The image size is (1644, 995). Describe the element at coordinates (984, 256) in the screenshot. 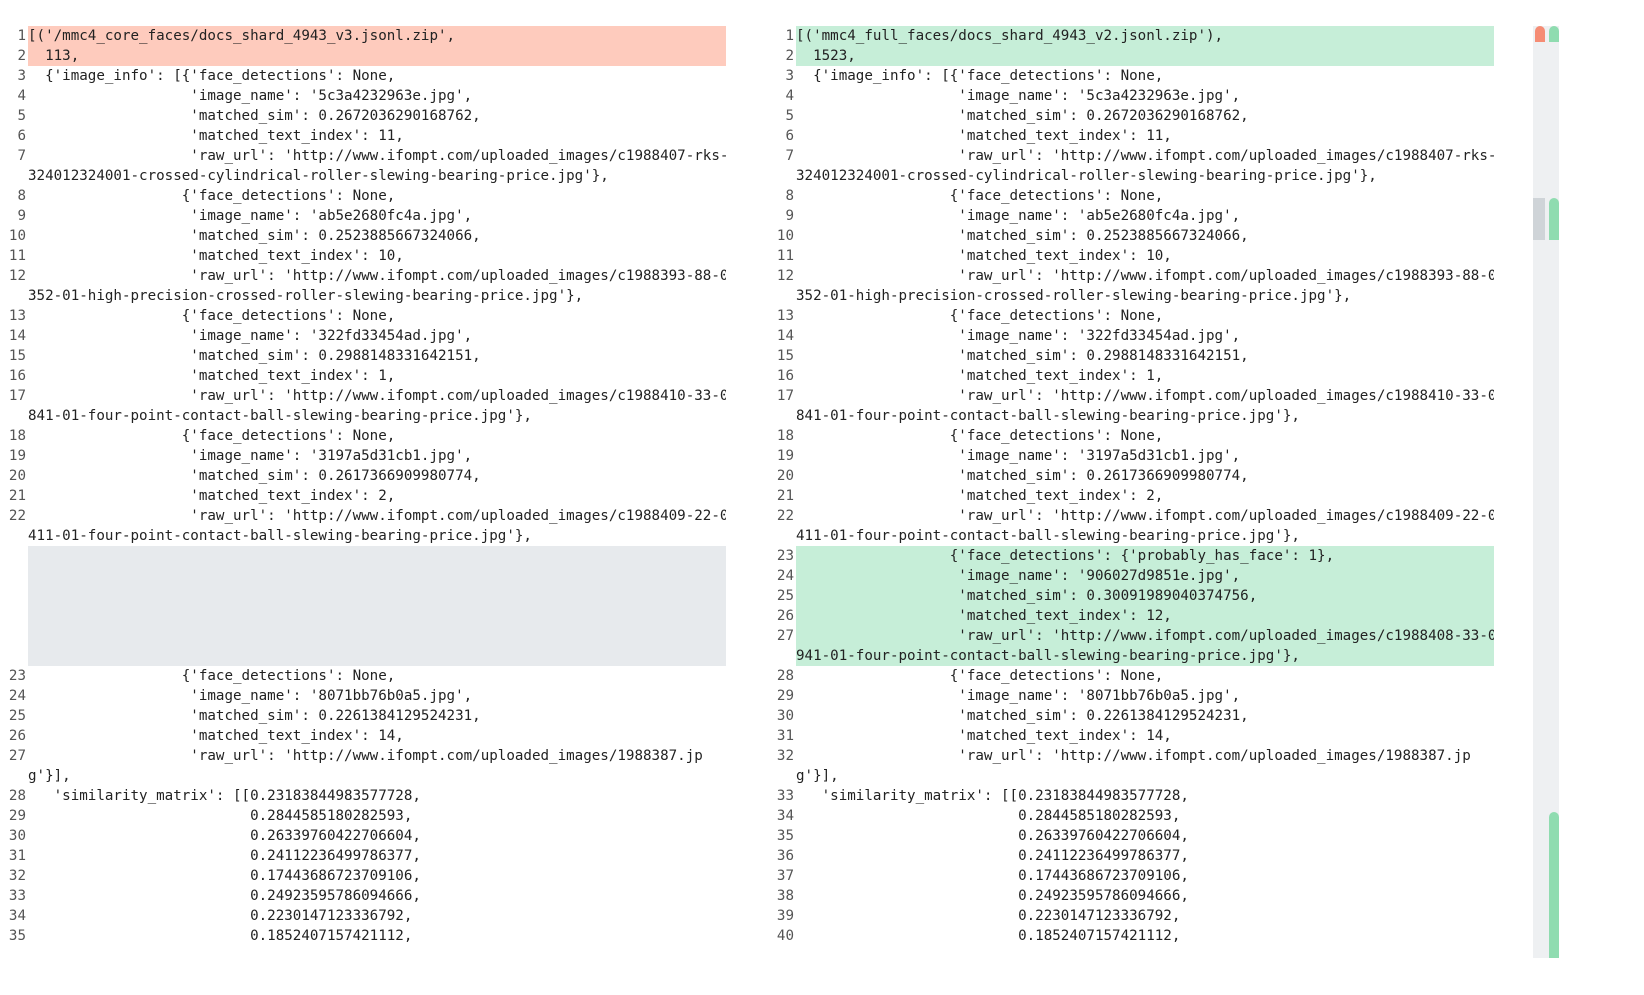

I see `code-text: 'matched_text_index': 10,` at that location.